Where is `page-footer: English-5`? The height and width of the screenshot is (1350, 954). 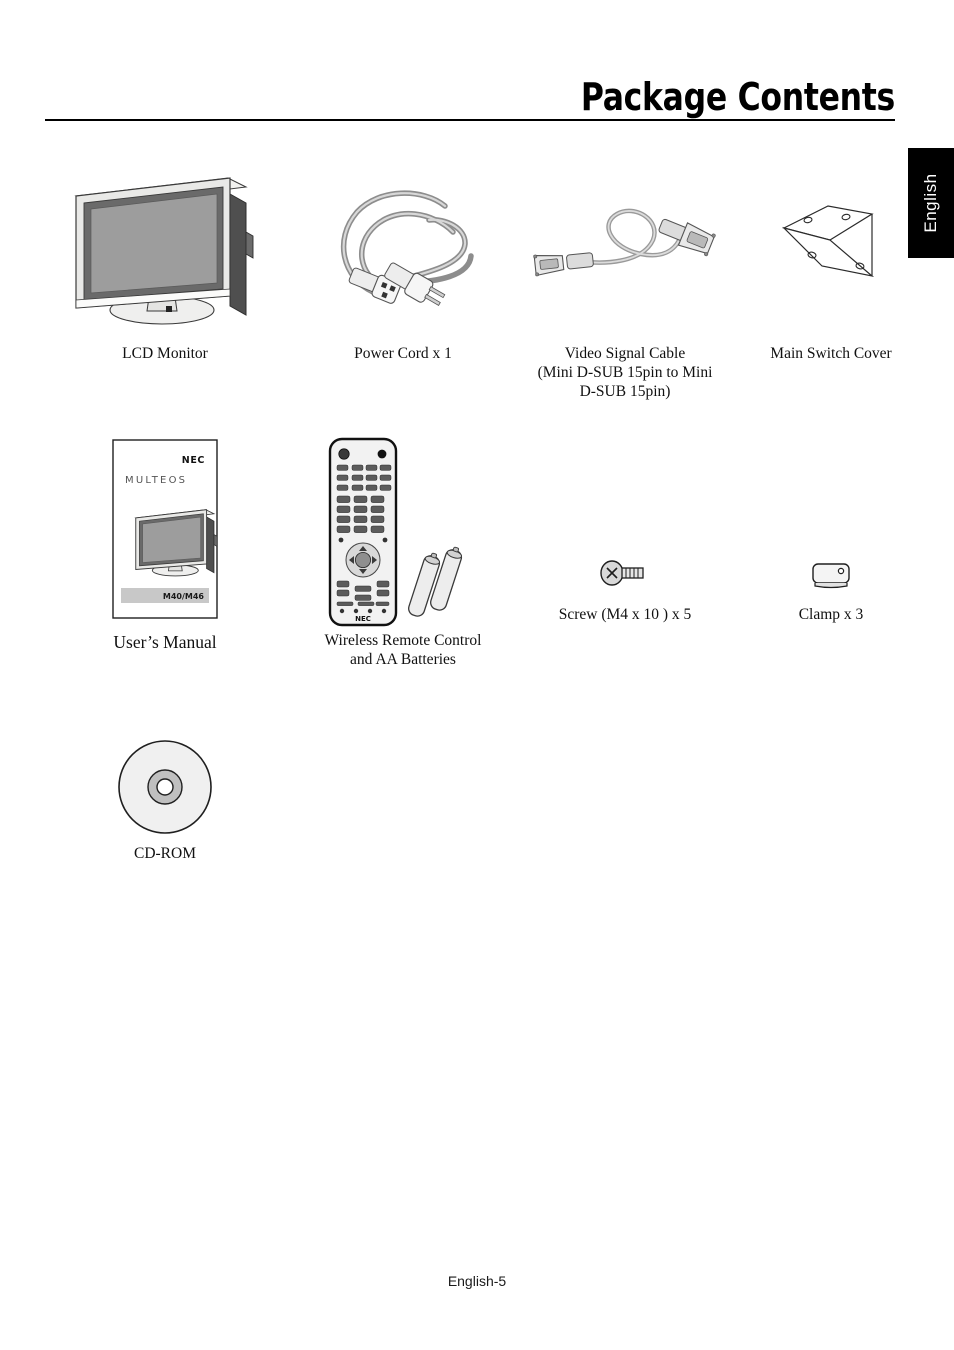
page-footer: English-5 is located at coordinates (477, 1281).